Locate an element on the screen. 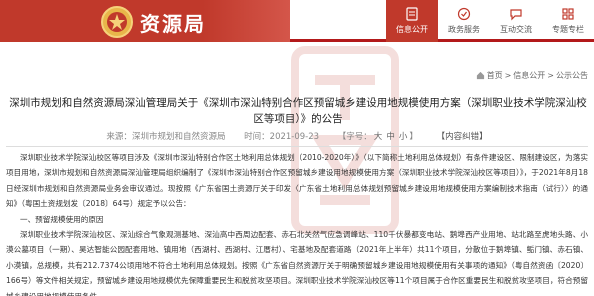 The height and width of the screenshot is (296, 594). nav-label: 专题专栏 is located at coordinates (568, 29).